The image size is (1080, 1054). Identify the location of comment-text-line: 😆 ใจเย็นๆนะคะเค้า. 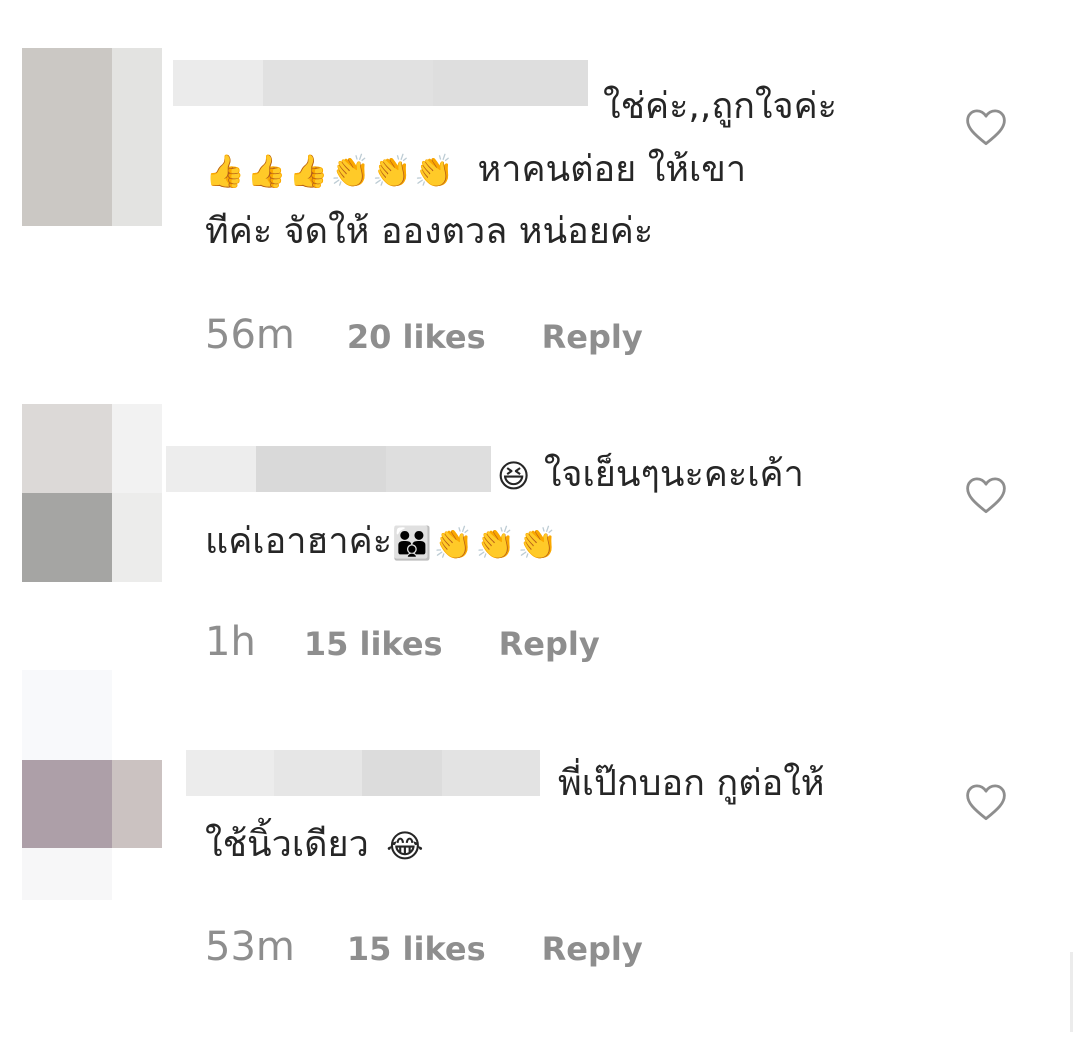
(650, 475).